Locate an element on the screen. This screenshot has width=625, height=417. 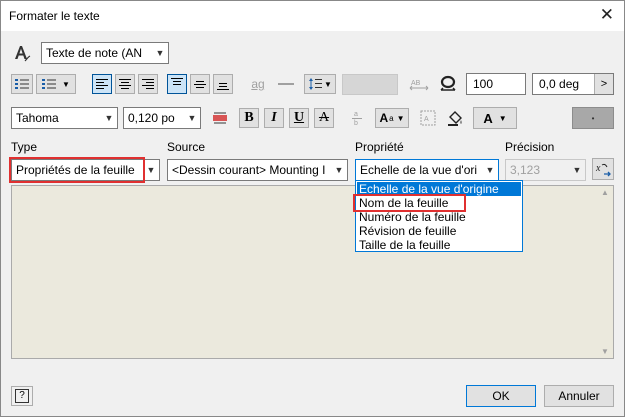
precision-select: 3,123 ▼ is located at coordinates (545, 170).